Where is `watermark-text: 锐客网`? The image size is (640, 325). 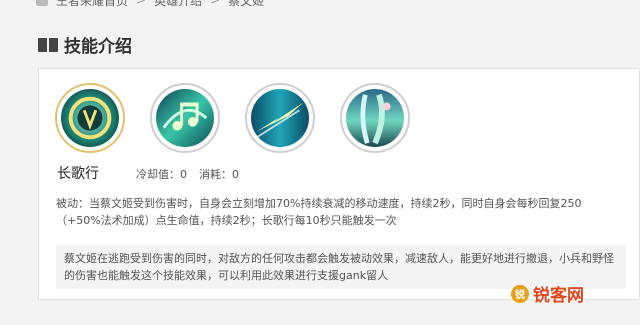
watermark-text: 锐客网 is located at coordinates (558, 296).